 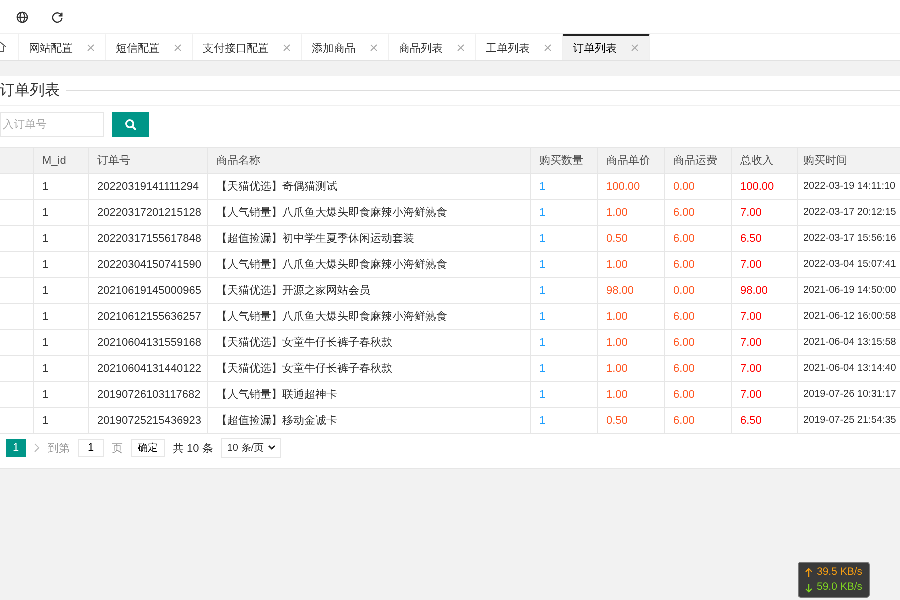 What do you see at coordinates (22, 17) in the screenshot?
I see `globe-icon` at bounding box center [22, 17].